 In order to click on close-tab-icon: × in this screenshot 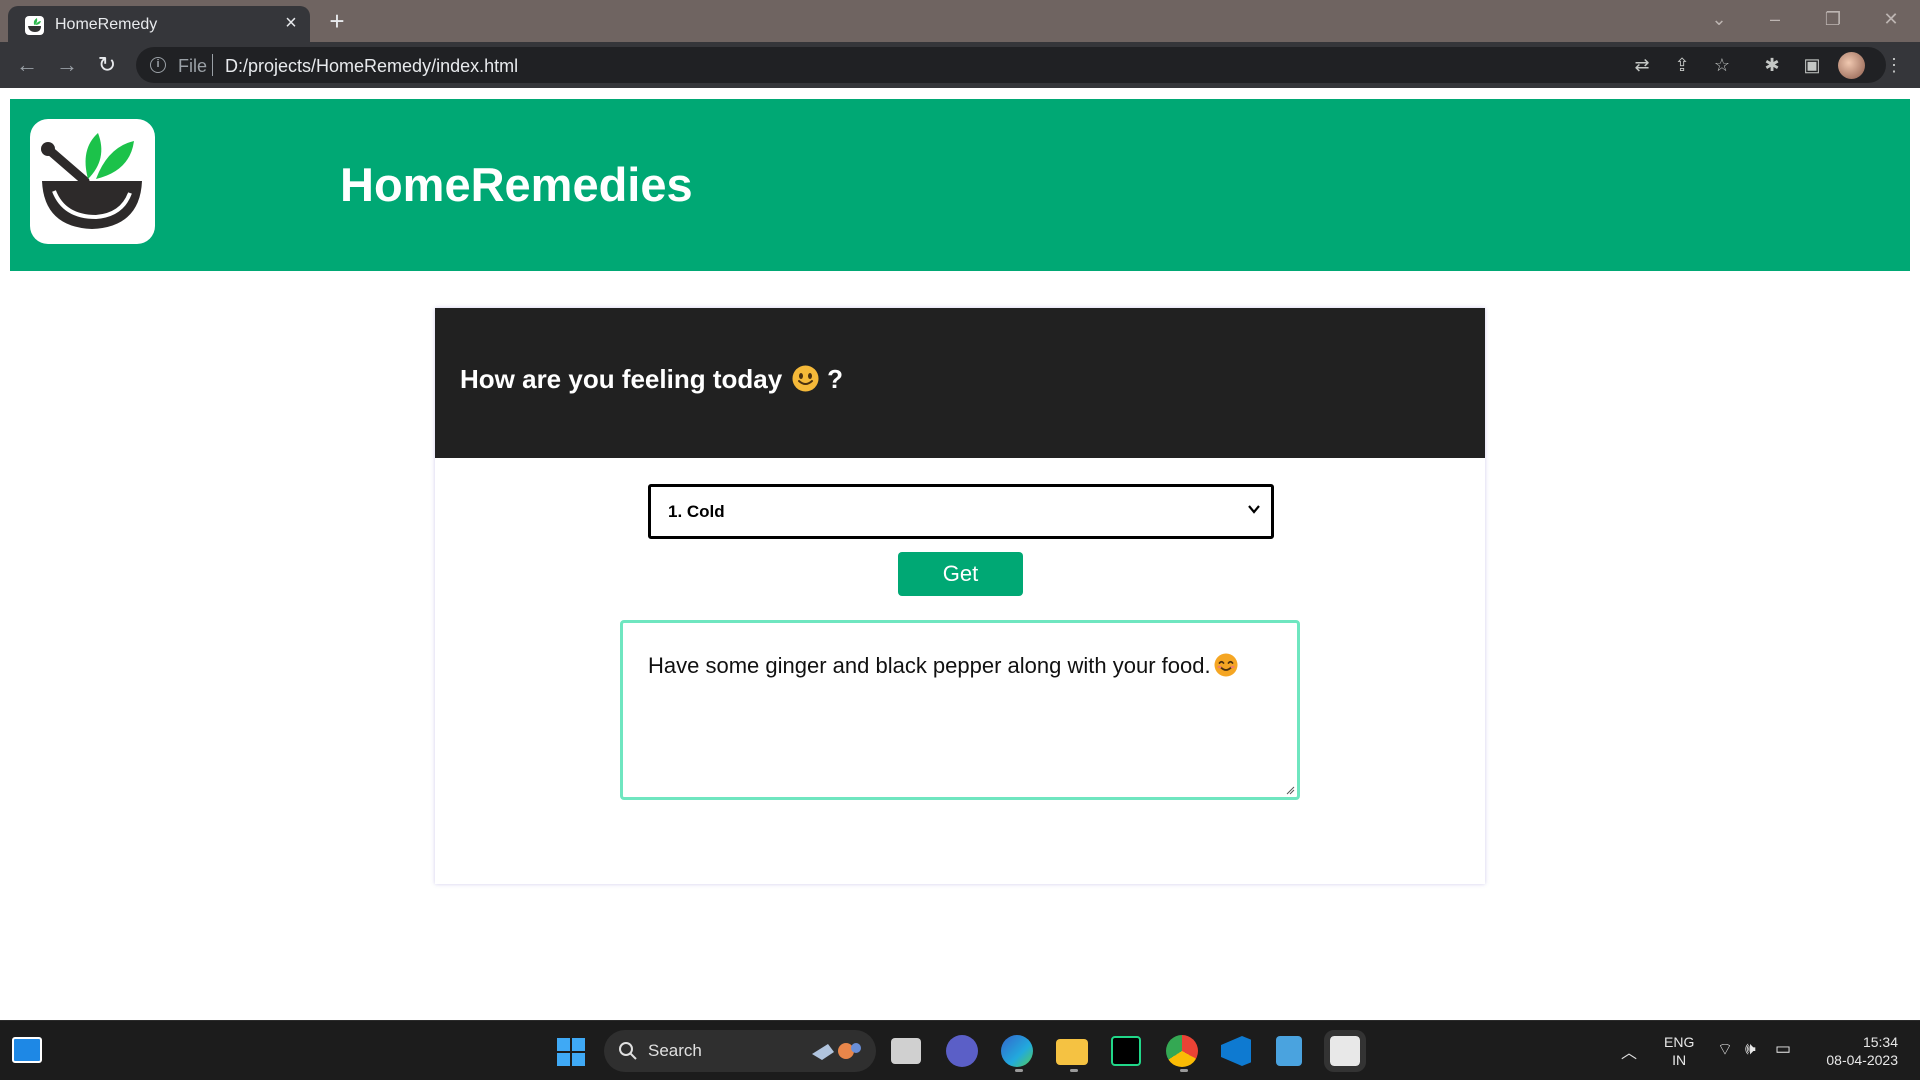, I will do `click(291, 23)`.